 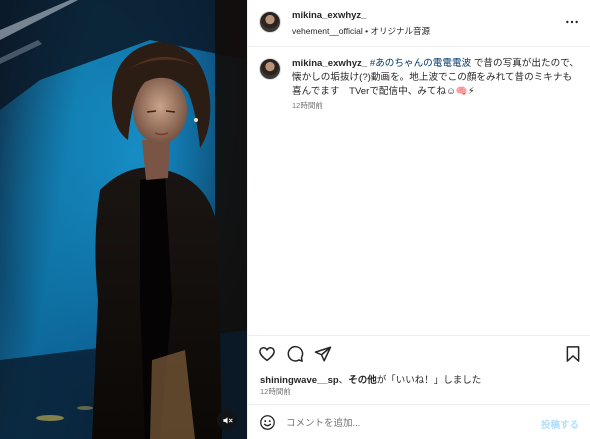 I want to click on speaker-muted-icon, so click(x=227, y=420).